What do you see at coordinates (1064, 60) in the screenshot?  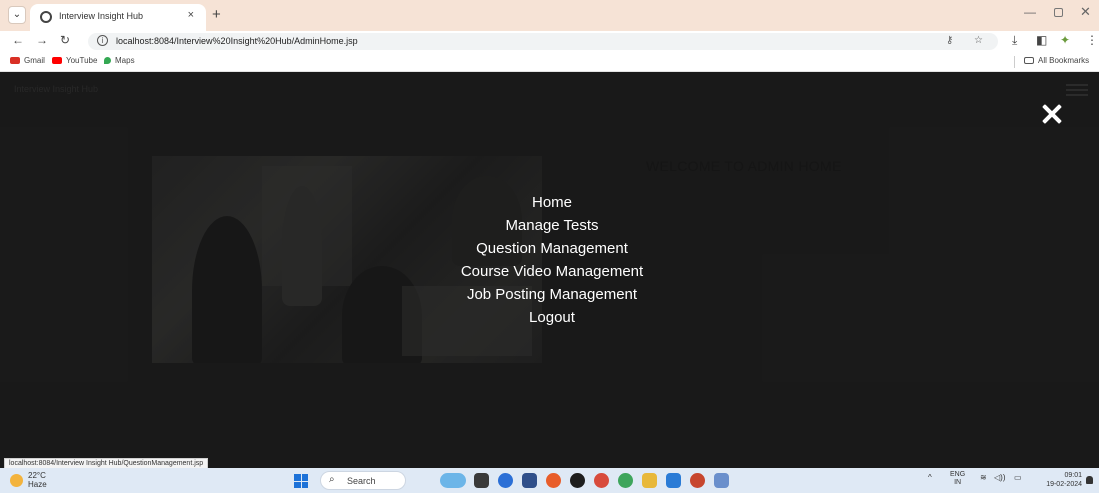 I see `all-bookmarks-label: All Bookmarks` at bounding box center [1064, 60].